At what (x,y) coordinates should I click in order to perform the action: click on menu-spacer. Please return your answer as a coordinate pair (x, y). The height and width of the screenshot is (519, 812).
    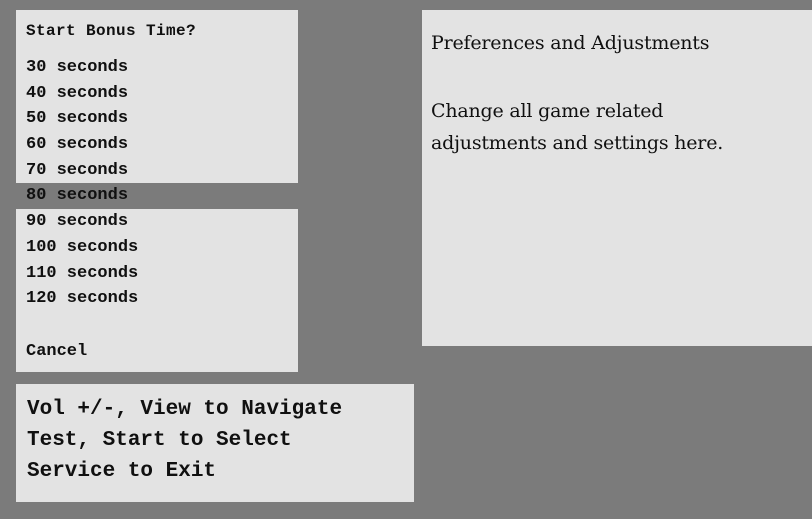
    Looking at the image, I should click on (157, 325).